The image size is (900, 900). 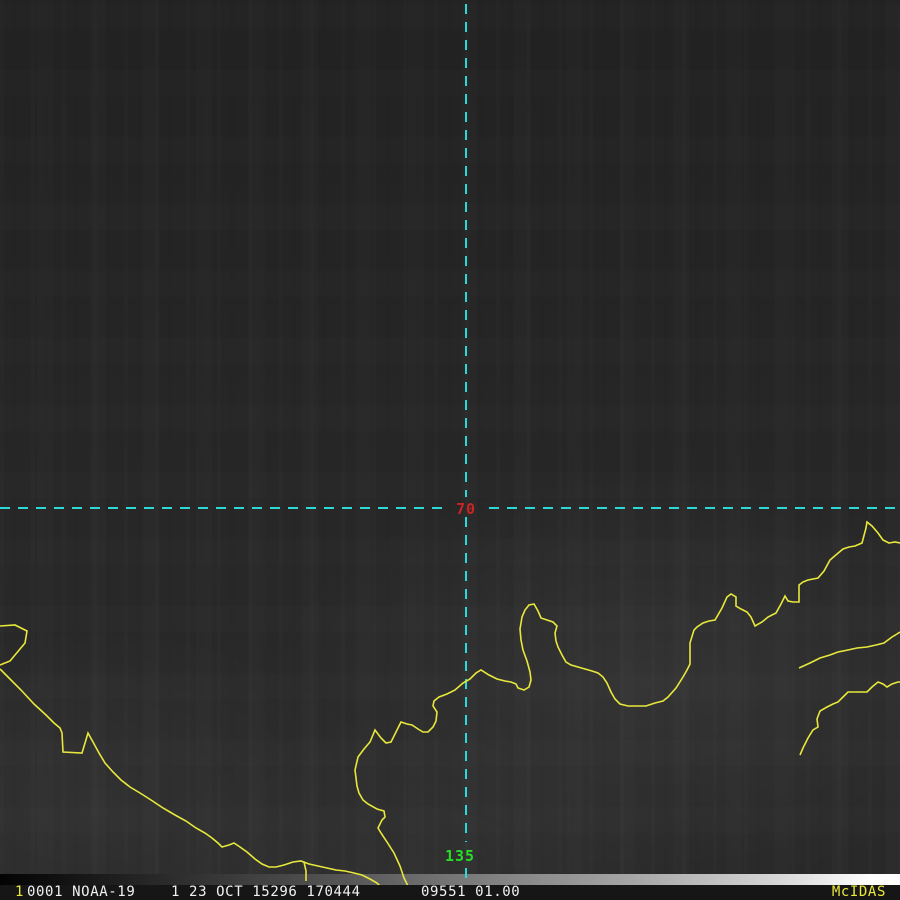 I want to click on frame-number: 1, so click(x=20, y=892).